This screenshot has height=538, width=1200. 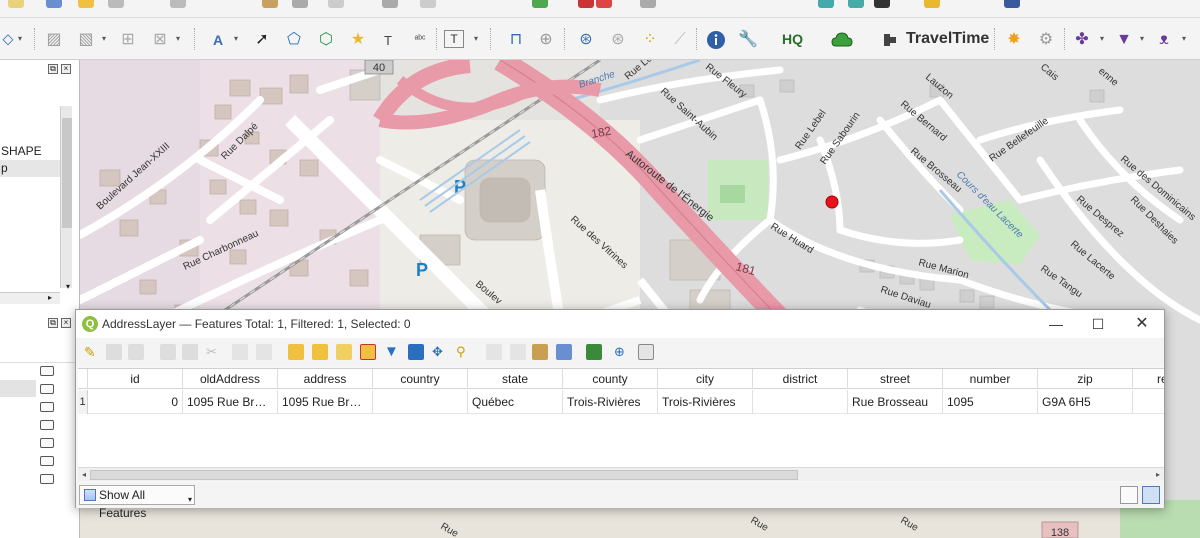 What do you see at coordinates (464, 352) in the screenshot?
I see `zoom-to-selection-icon: ⚲` at bounding box center [464, 352].